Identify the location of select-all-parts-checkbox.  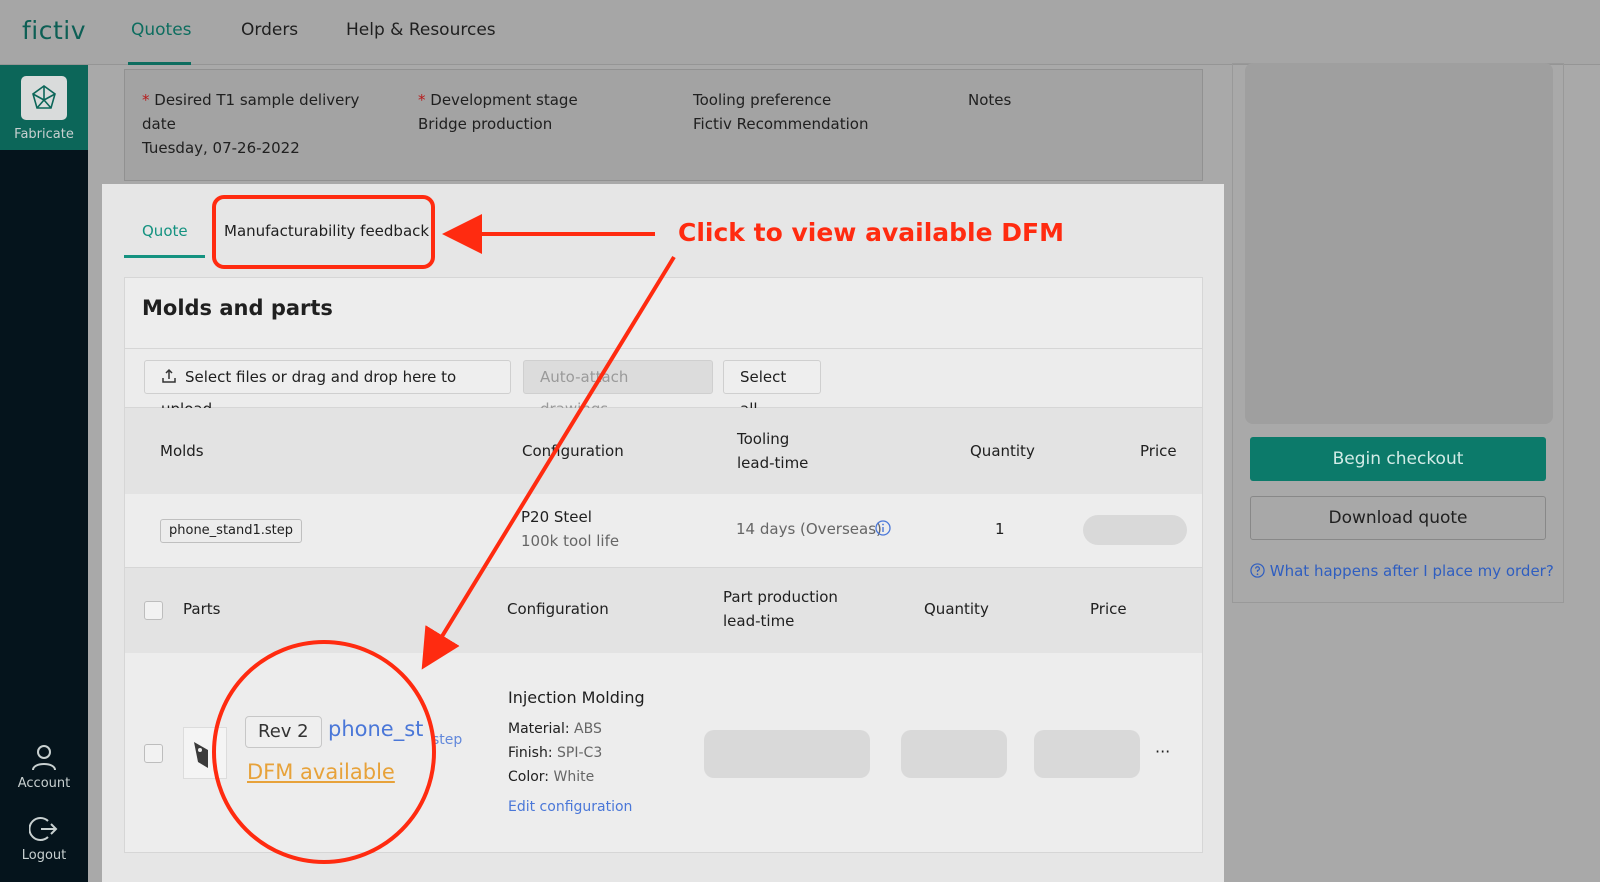
(153, 610).